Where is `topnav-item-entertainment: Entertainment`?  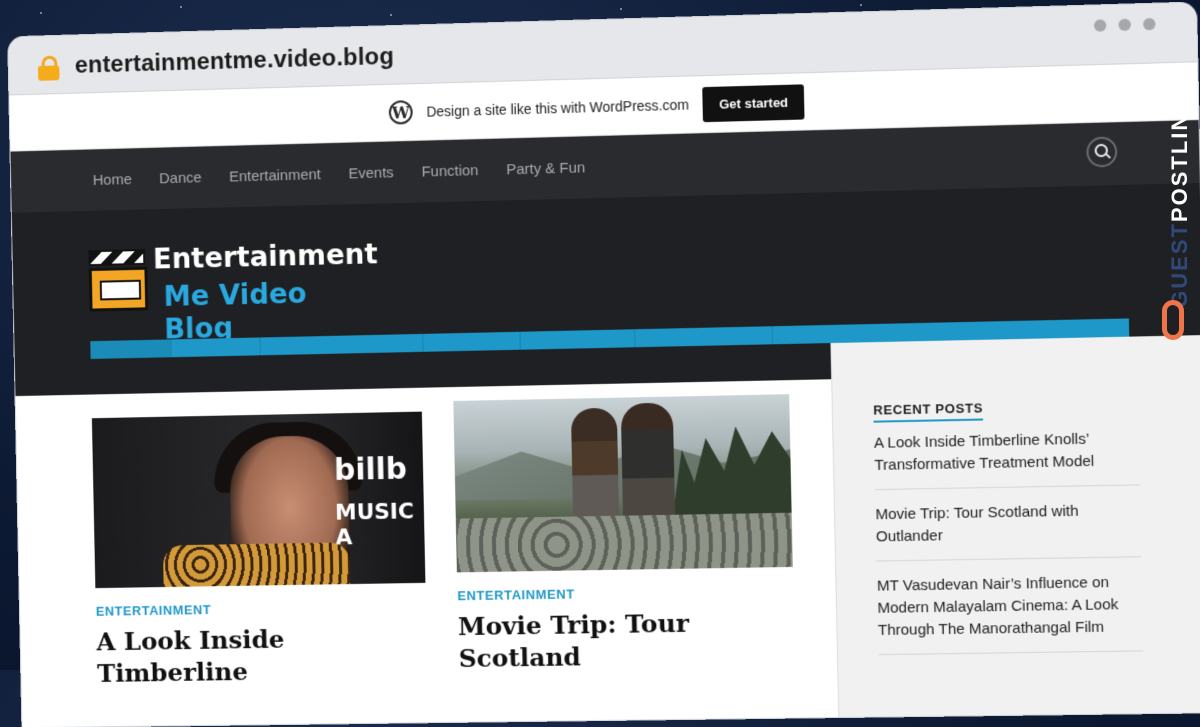
topnav-item-entertainment: Entertainment is located at coordinates (275, 175).